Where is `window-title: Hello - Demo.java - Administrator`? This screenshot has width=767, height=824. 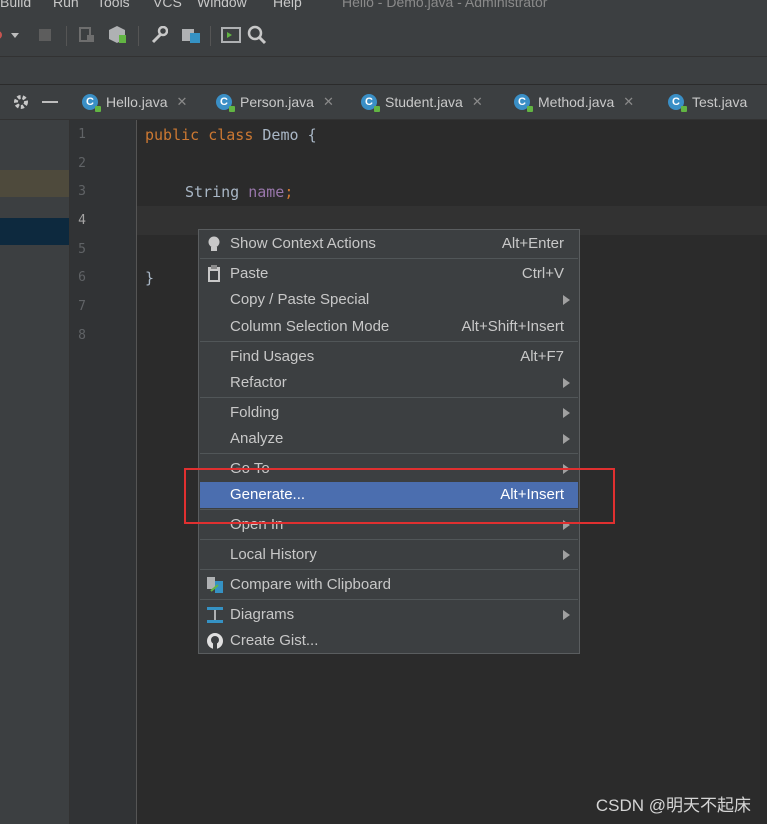 window-title: Hello - Demo.java - Administrator is located at coordinates (445, 5).